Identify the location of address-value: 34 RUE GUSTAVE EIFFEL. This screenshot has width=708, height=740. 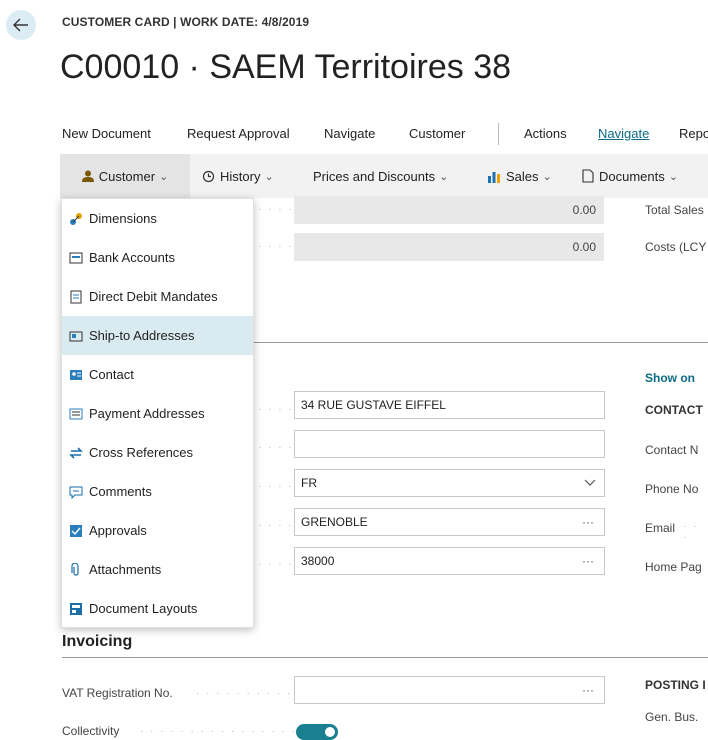
(373, 405).